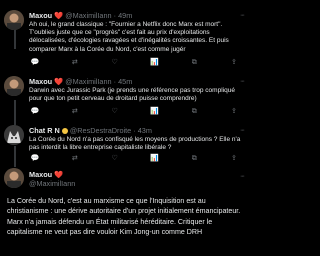 The image size is (320, 256). I want to click on post-header: Chat R N @ResDestraDroite · 43m, so click(133, 130).